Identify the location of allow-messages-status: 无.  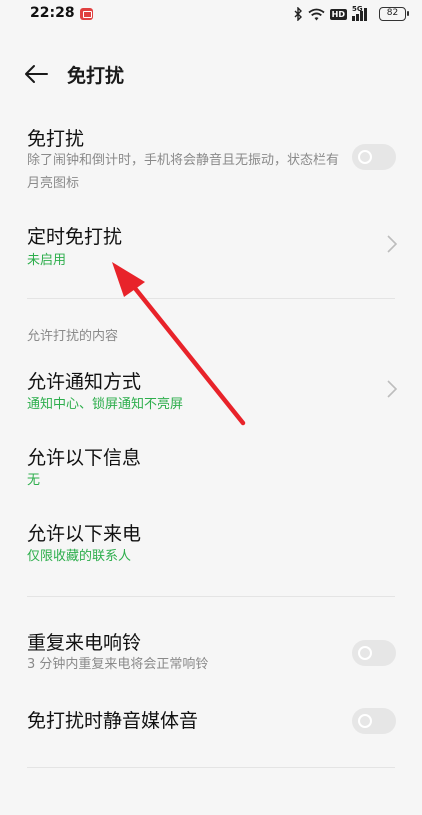
(34, 480).